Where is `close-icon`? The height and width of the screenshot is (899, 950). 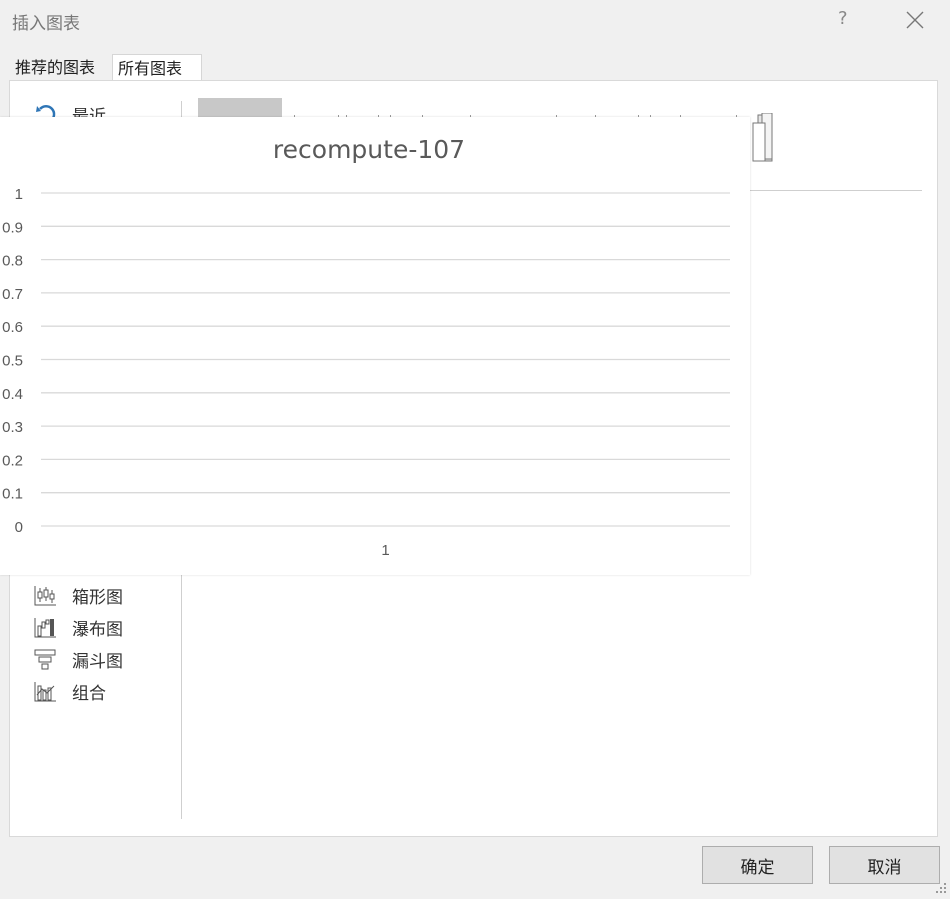 close-icon is located at coordinates (915, 20).